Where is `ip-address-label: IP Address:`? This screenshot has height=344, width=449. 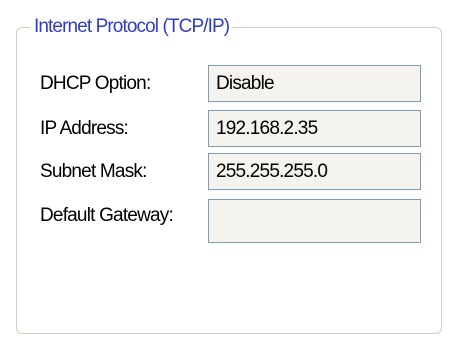 ip-address-label: IP Address: is located at coordinates (84, 128).